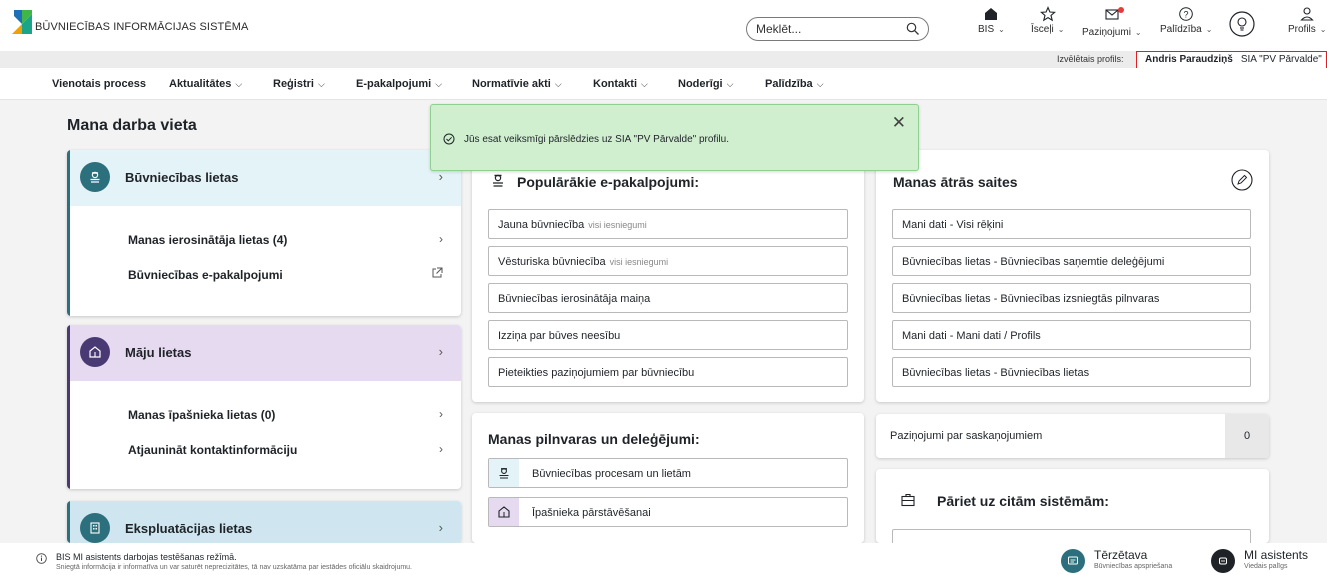 The height and width of the screenshot is (575, 1327). Describe the element at coordinates (668, 224) in the screenshot. I see `service-jauna-buvnieciba: Jauna būvniecība visi iesniegumi` at that location.